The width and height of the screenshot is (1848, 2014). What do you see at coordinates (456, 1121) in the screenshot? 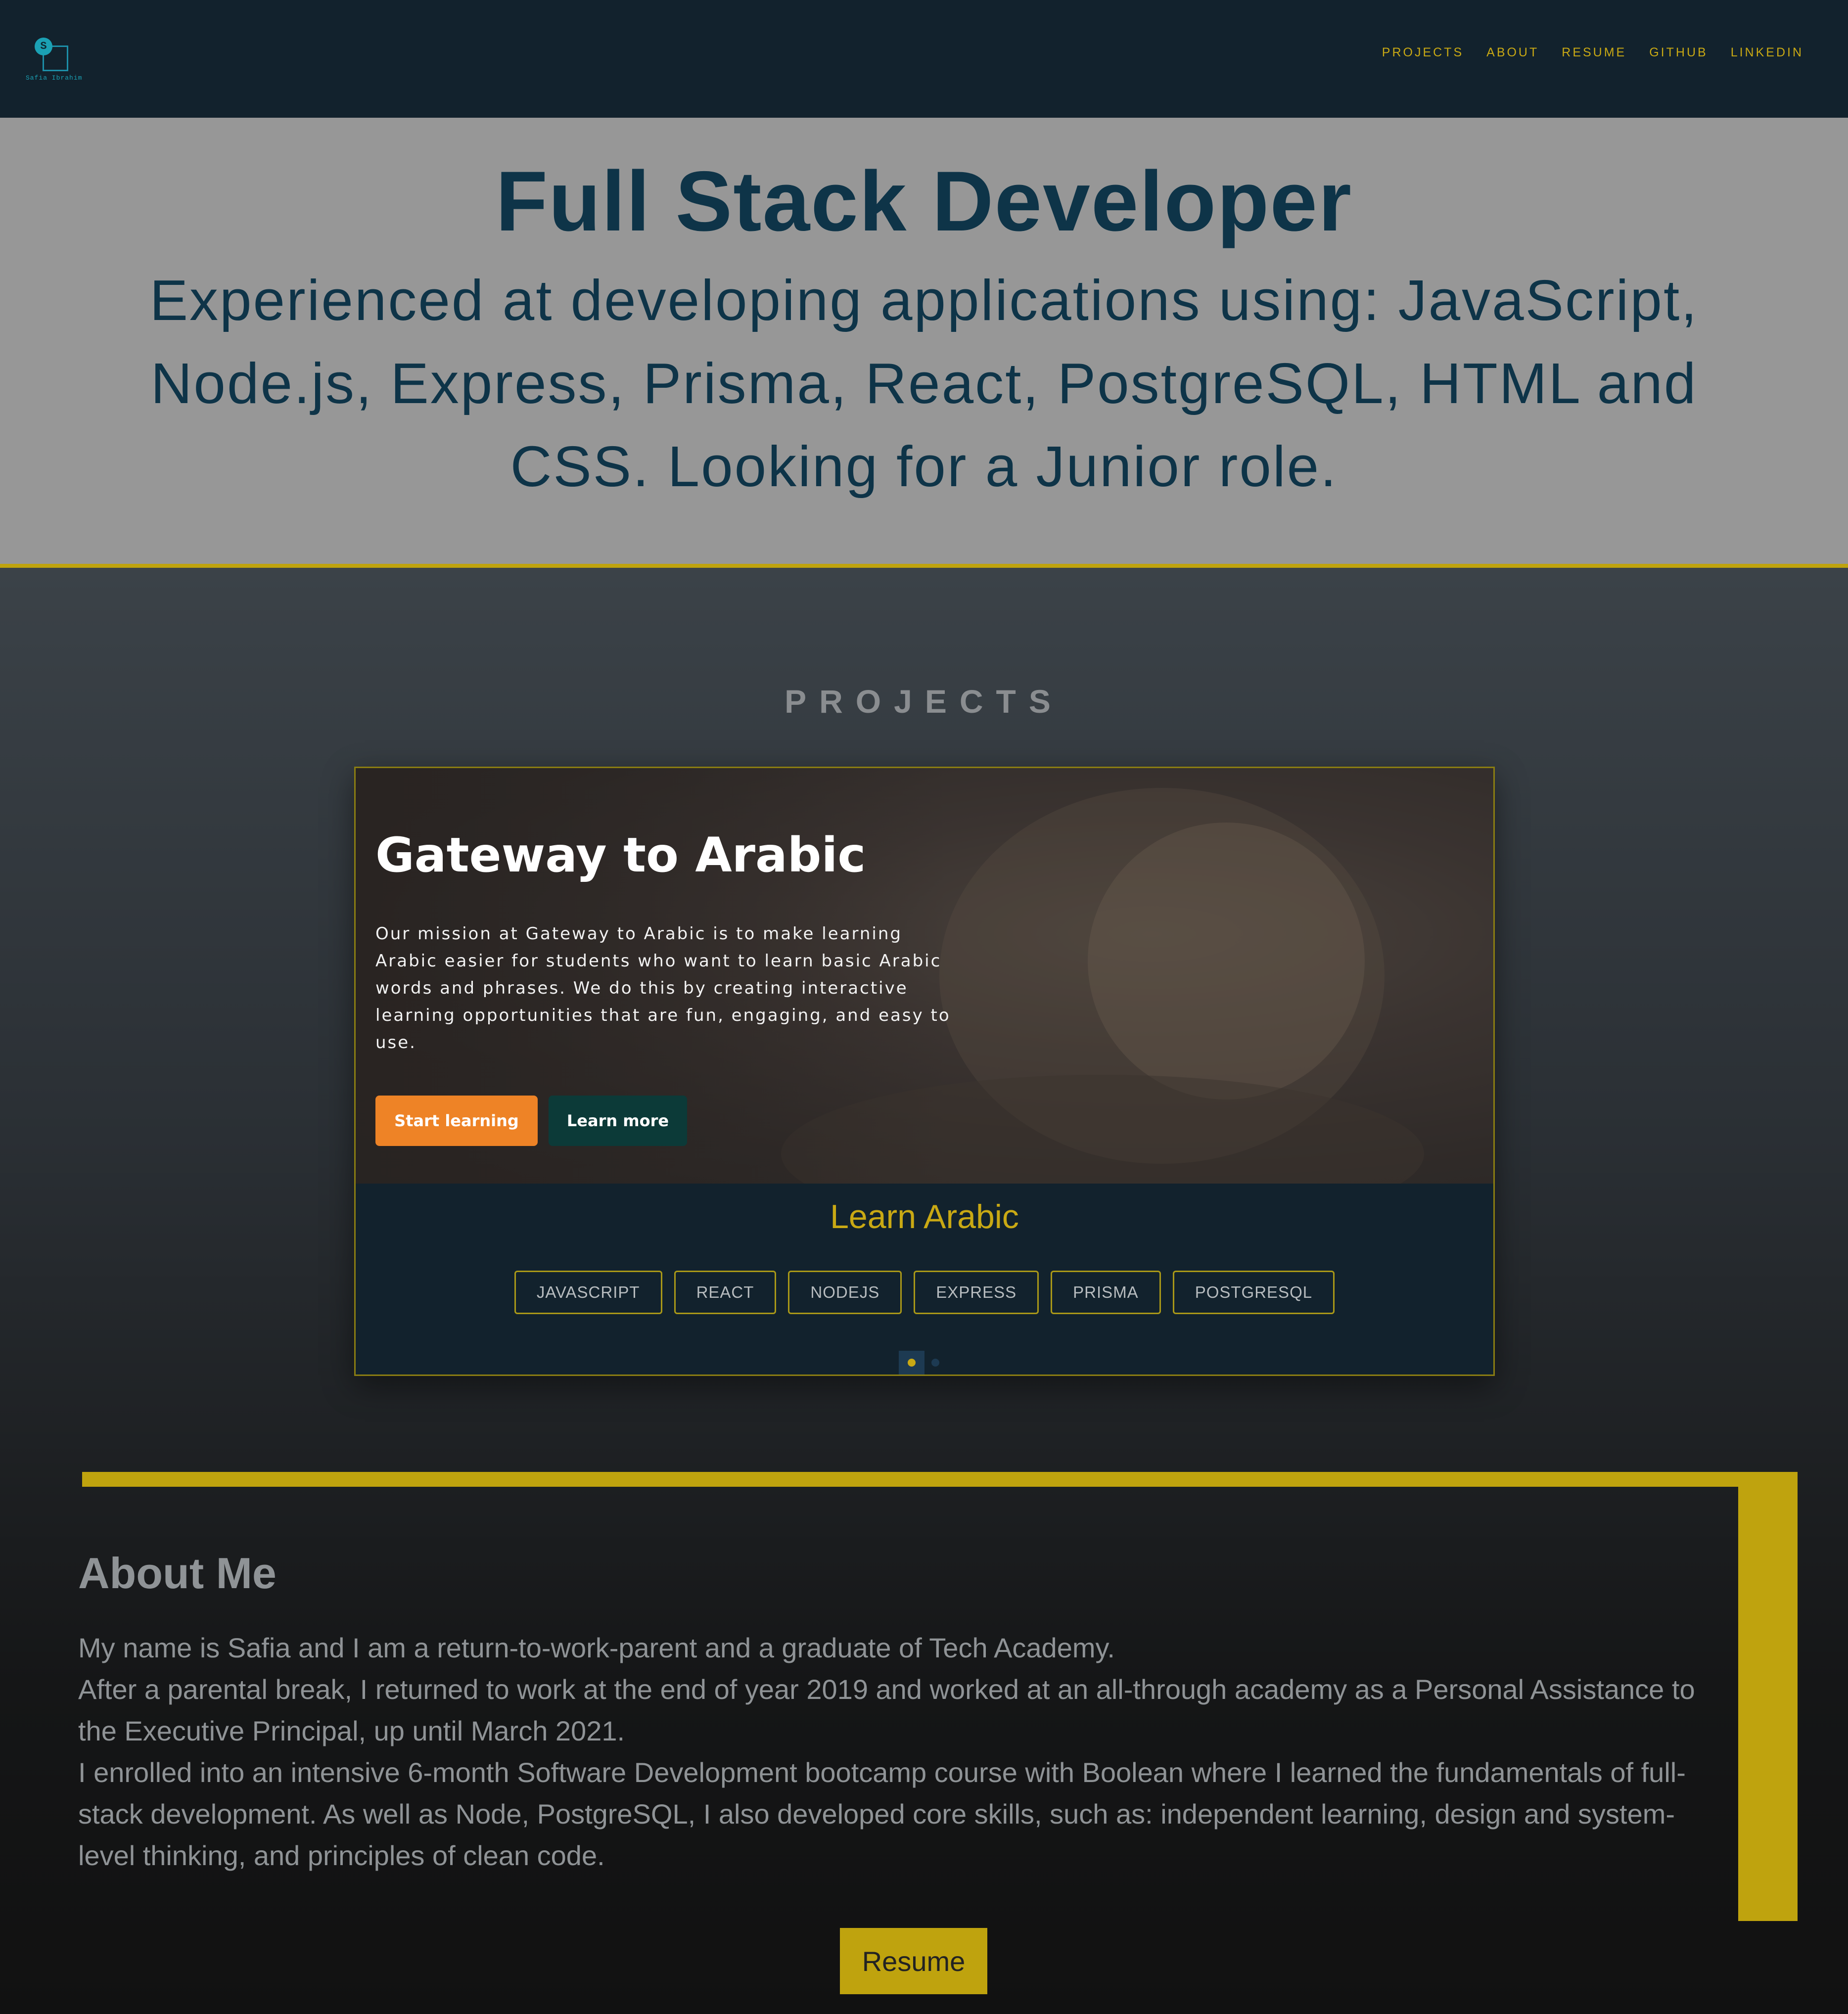
I see `start-learning-button: Start learning` at bounding box center [456, 1121].